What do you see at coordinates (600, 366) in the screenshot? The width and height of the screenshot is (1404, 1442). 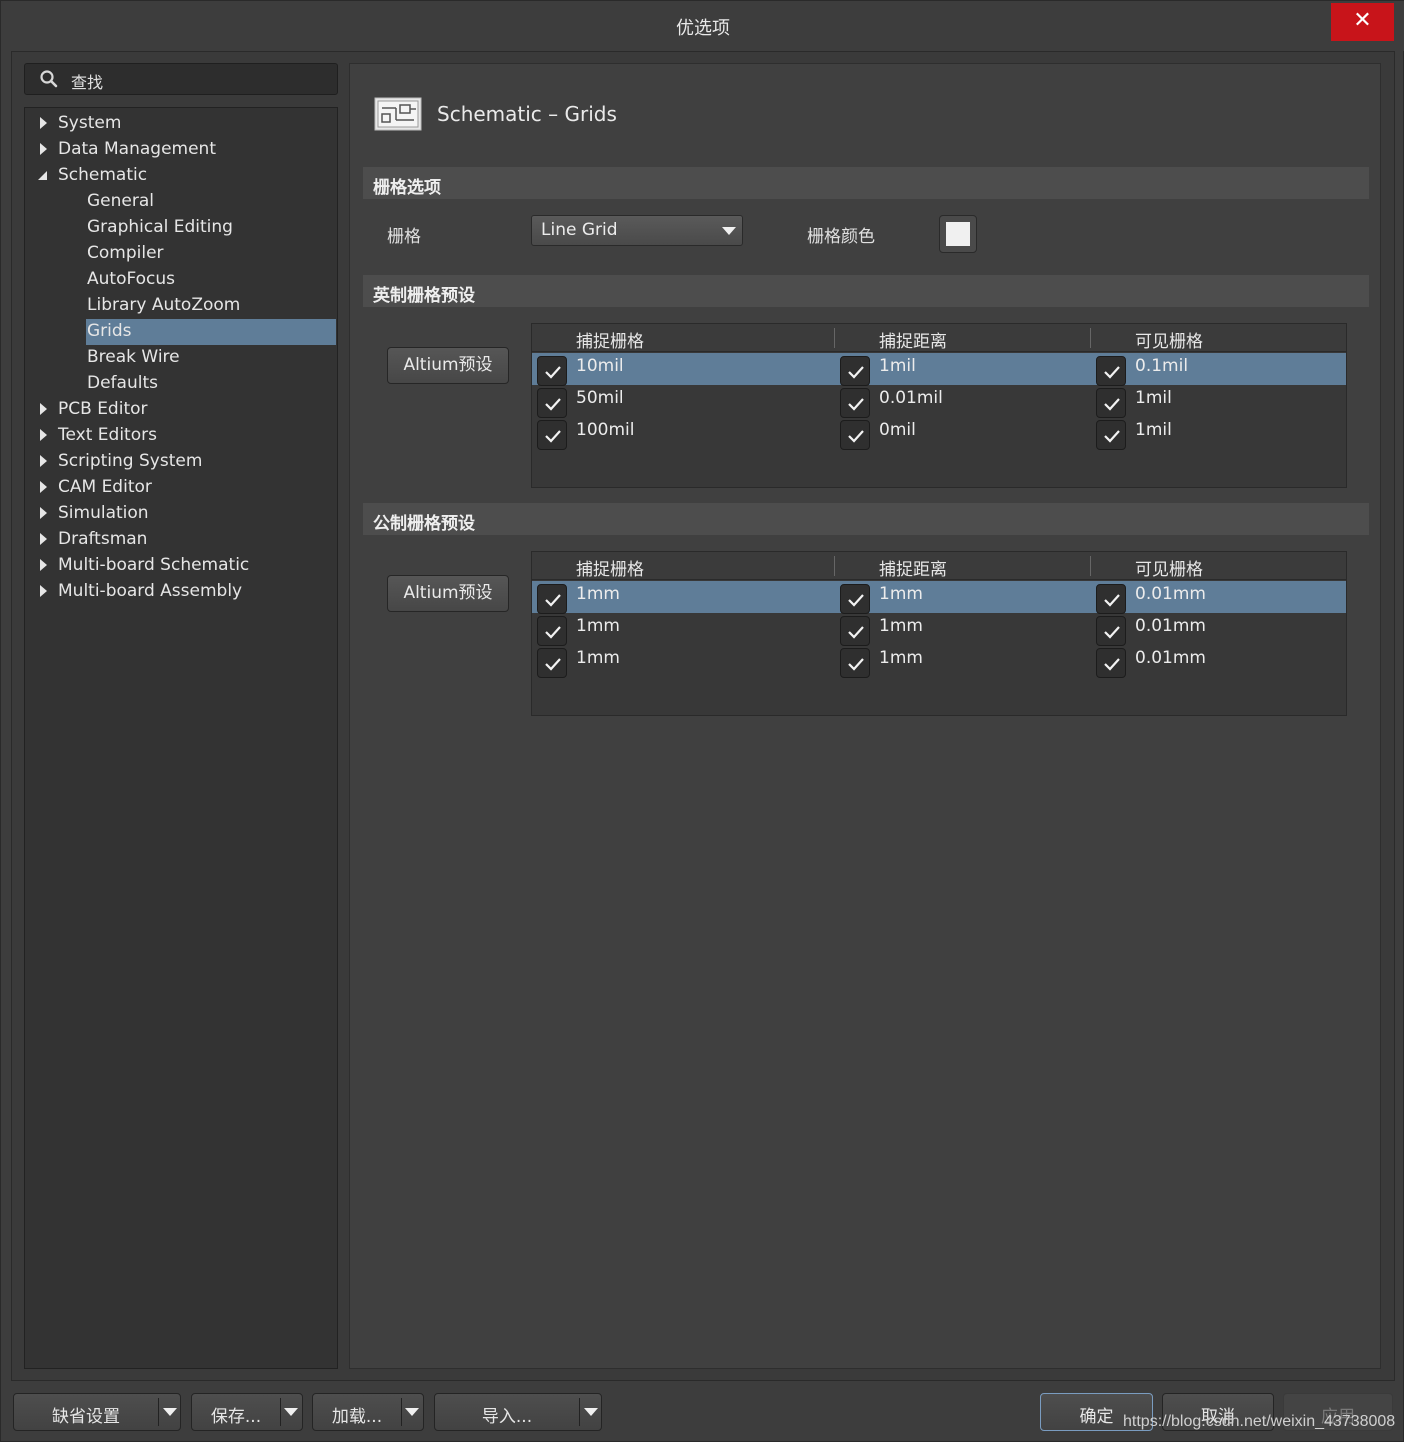 I see `table-cell: 10mil` at bounding box center [600, 366].